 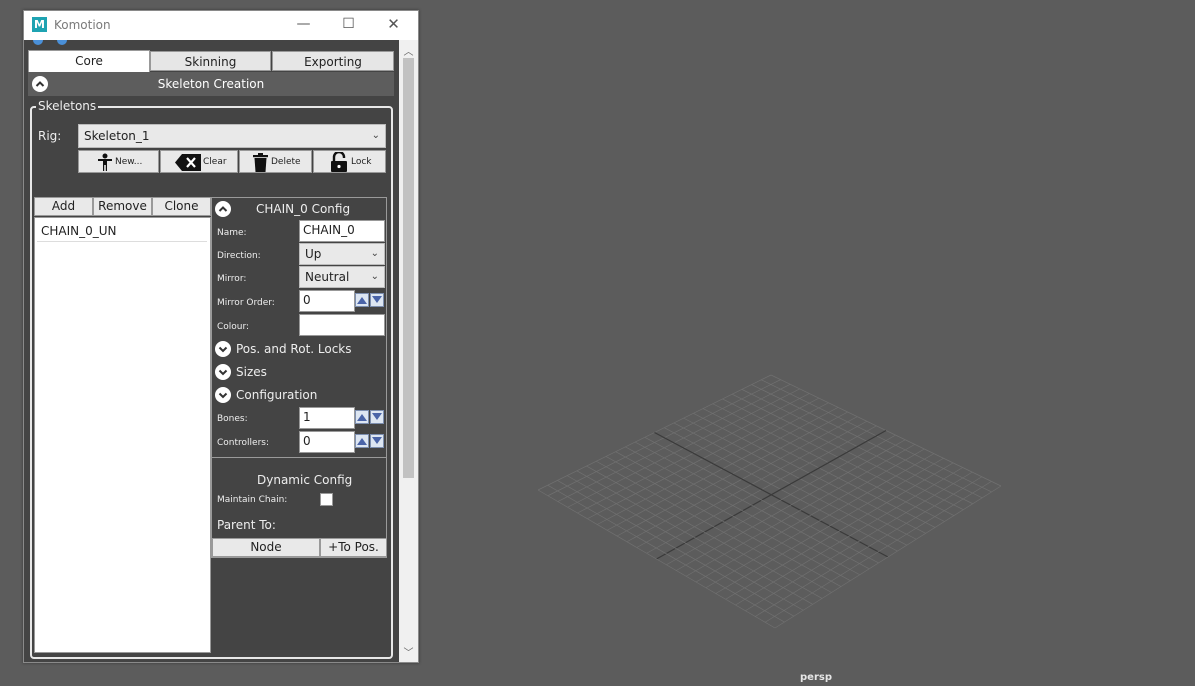 I want to click on minimize-button: —, so click(x=303, y=25).